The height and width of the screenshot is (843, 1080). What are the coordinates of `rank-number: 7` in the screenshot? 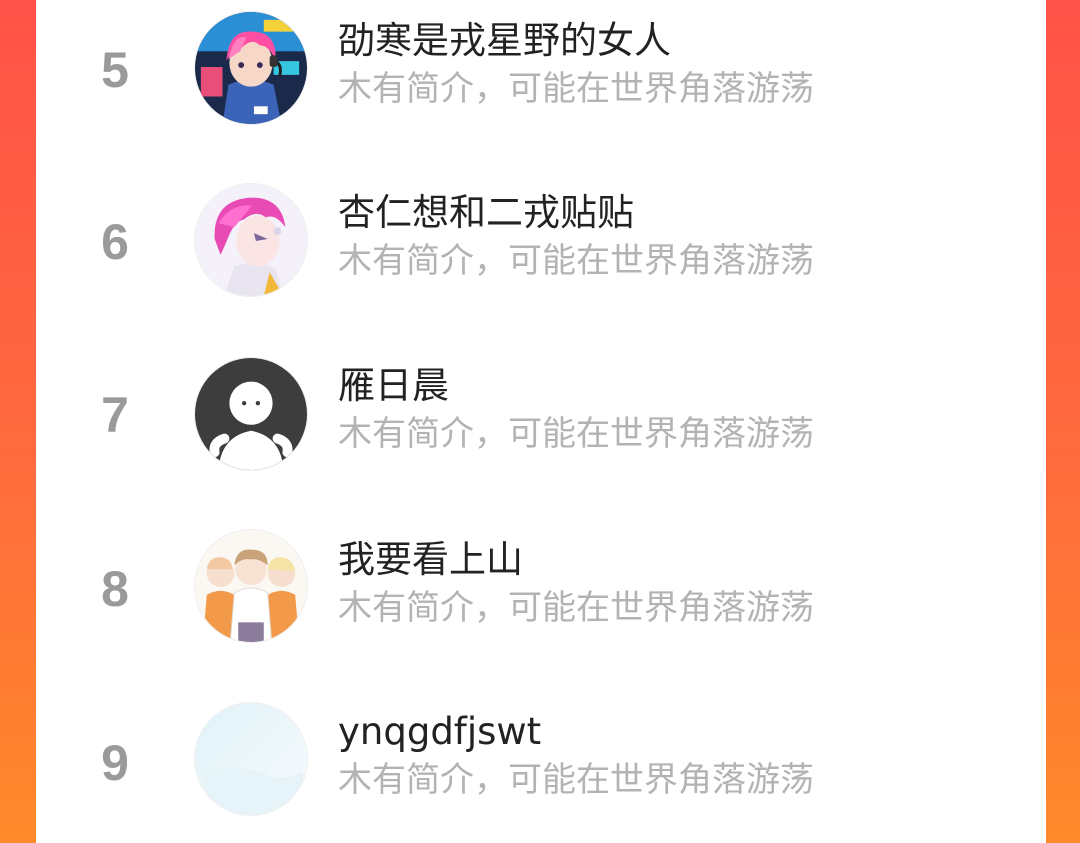 It's located at (115, 415).